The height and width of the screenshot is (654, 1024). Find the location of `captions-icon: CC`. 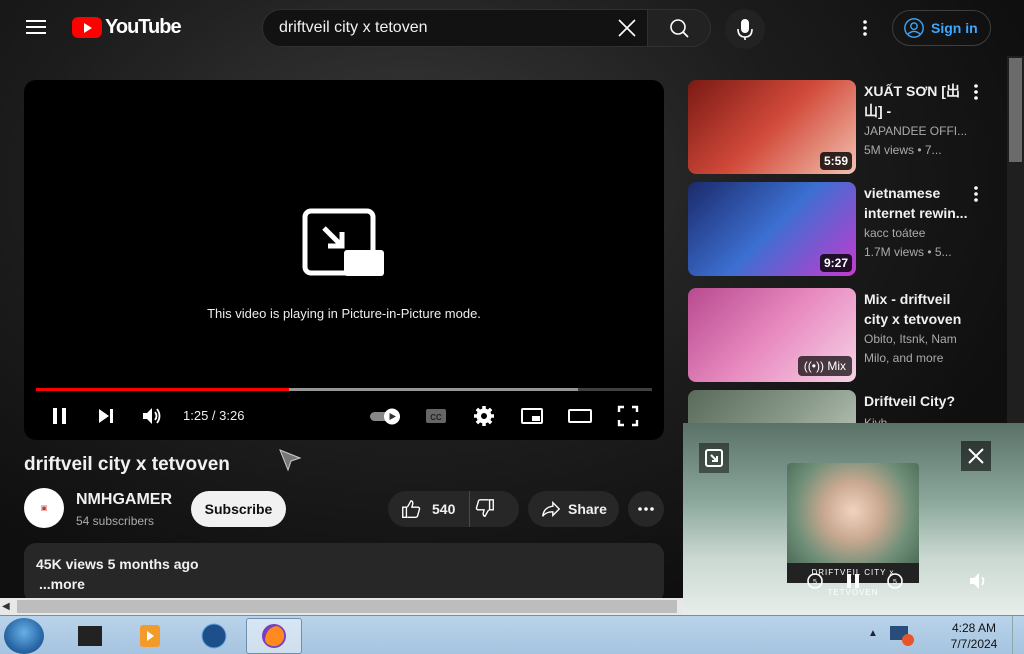

captions-icon: CC is located at coordinates (436, 416).